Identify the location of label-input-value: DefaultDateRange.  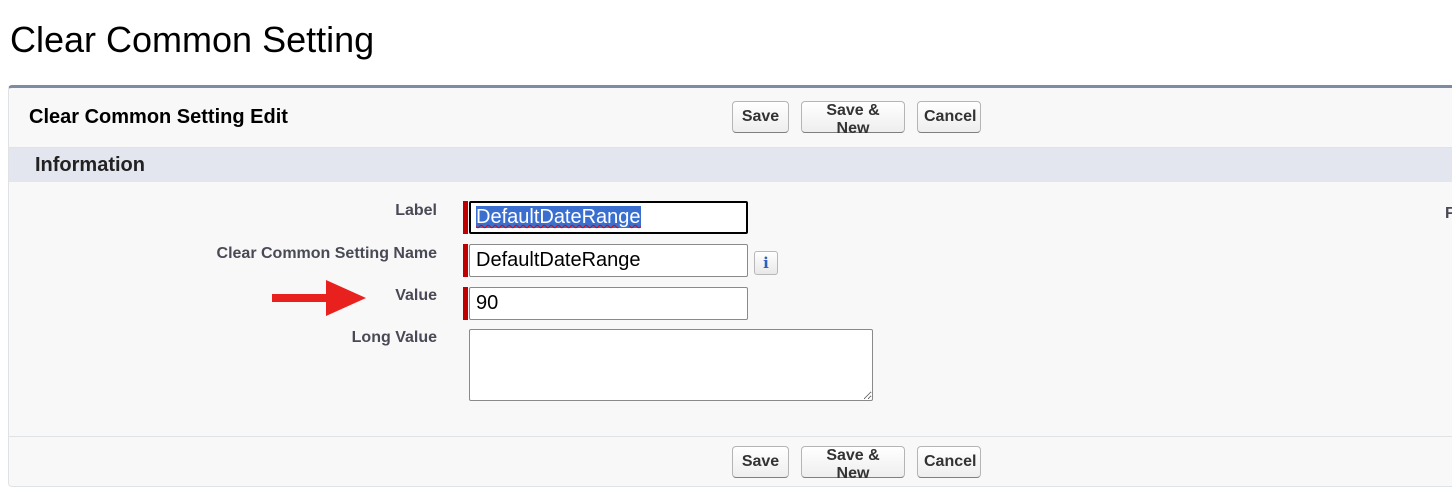
(558, 217).